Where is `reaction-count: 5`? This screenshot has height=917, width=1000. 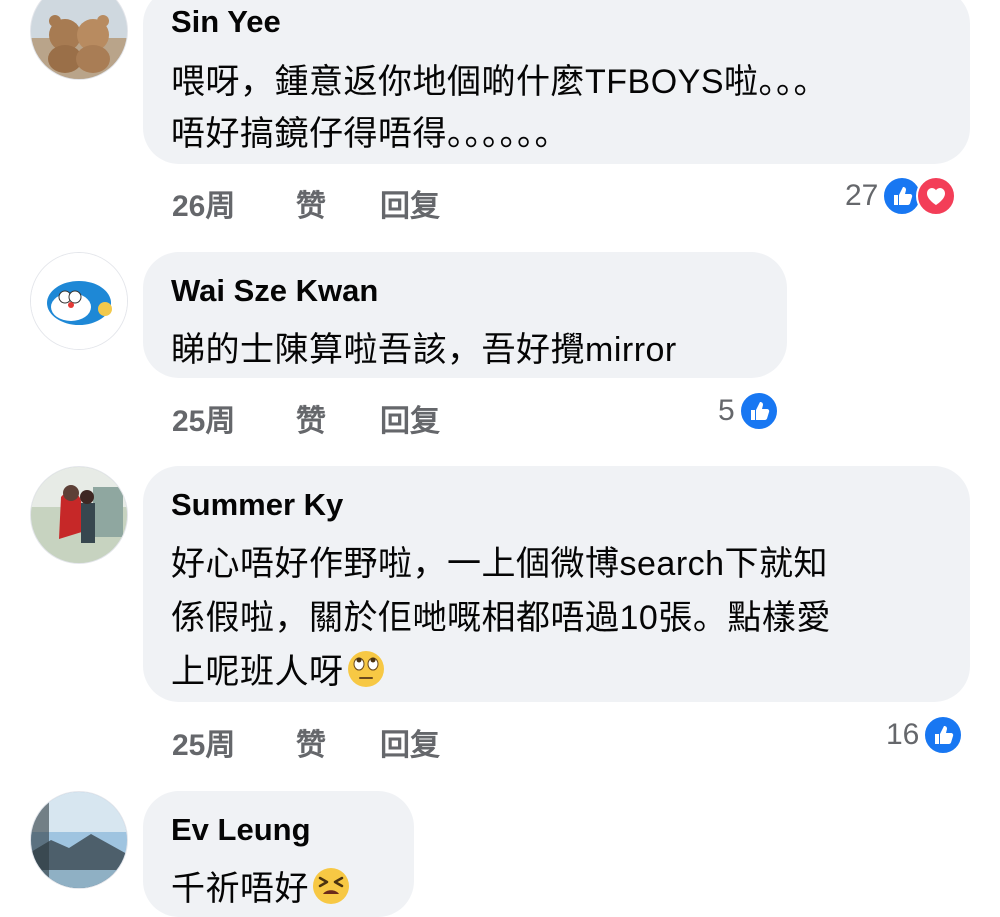 reaction-count: 5 is located at coordinates (726, 410).